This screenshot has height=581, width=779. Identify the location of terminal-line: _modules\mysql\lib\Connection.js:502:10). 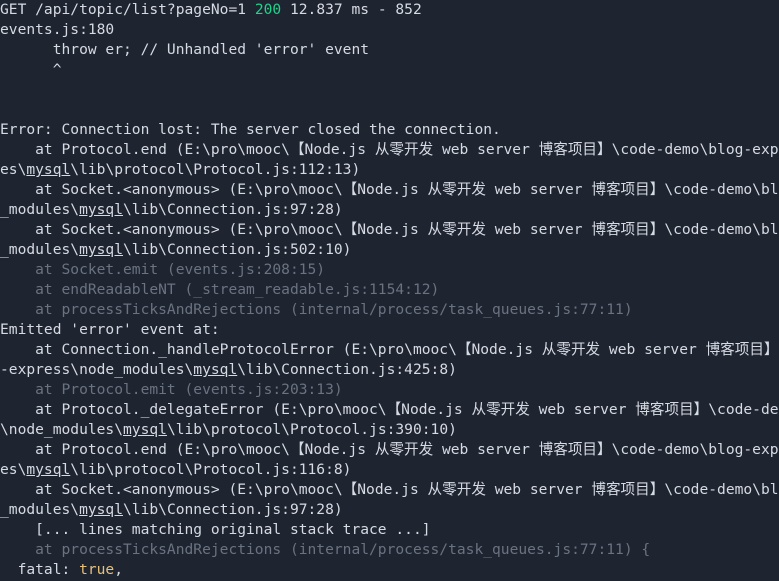
(389, 250).